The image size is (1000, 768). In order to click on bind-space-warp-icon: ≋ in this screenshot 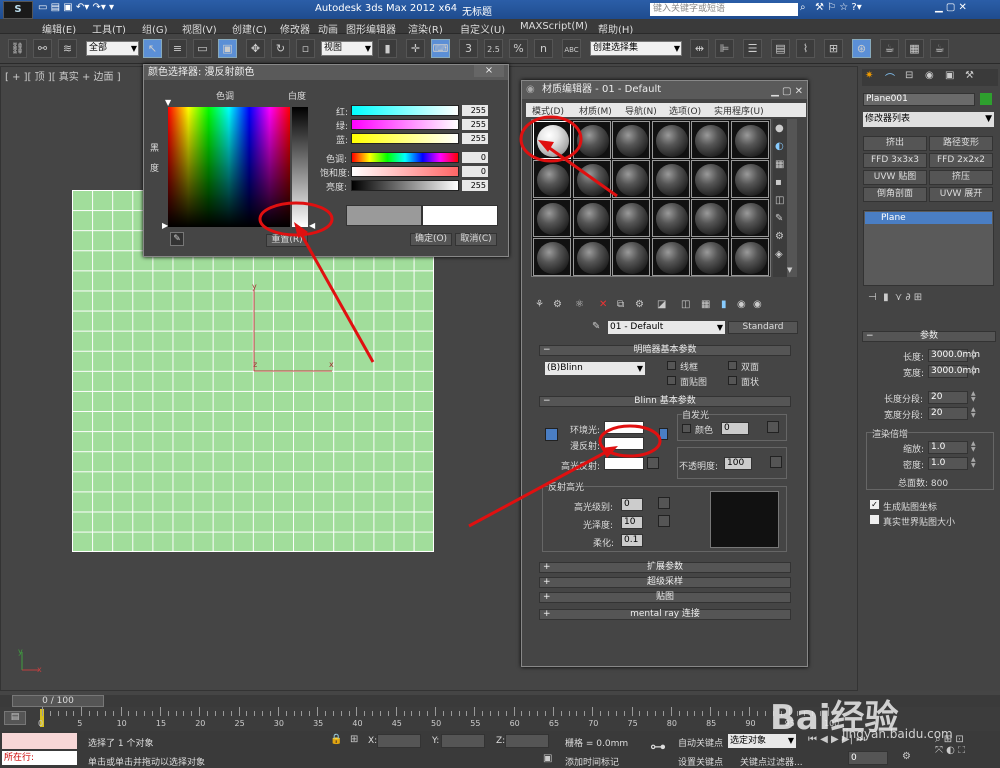, I will do `click(67, 48)`.